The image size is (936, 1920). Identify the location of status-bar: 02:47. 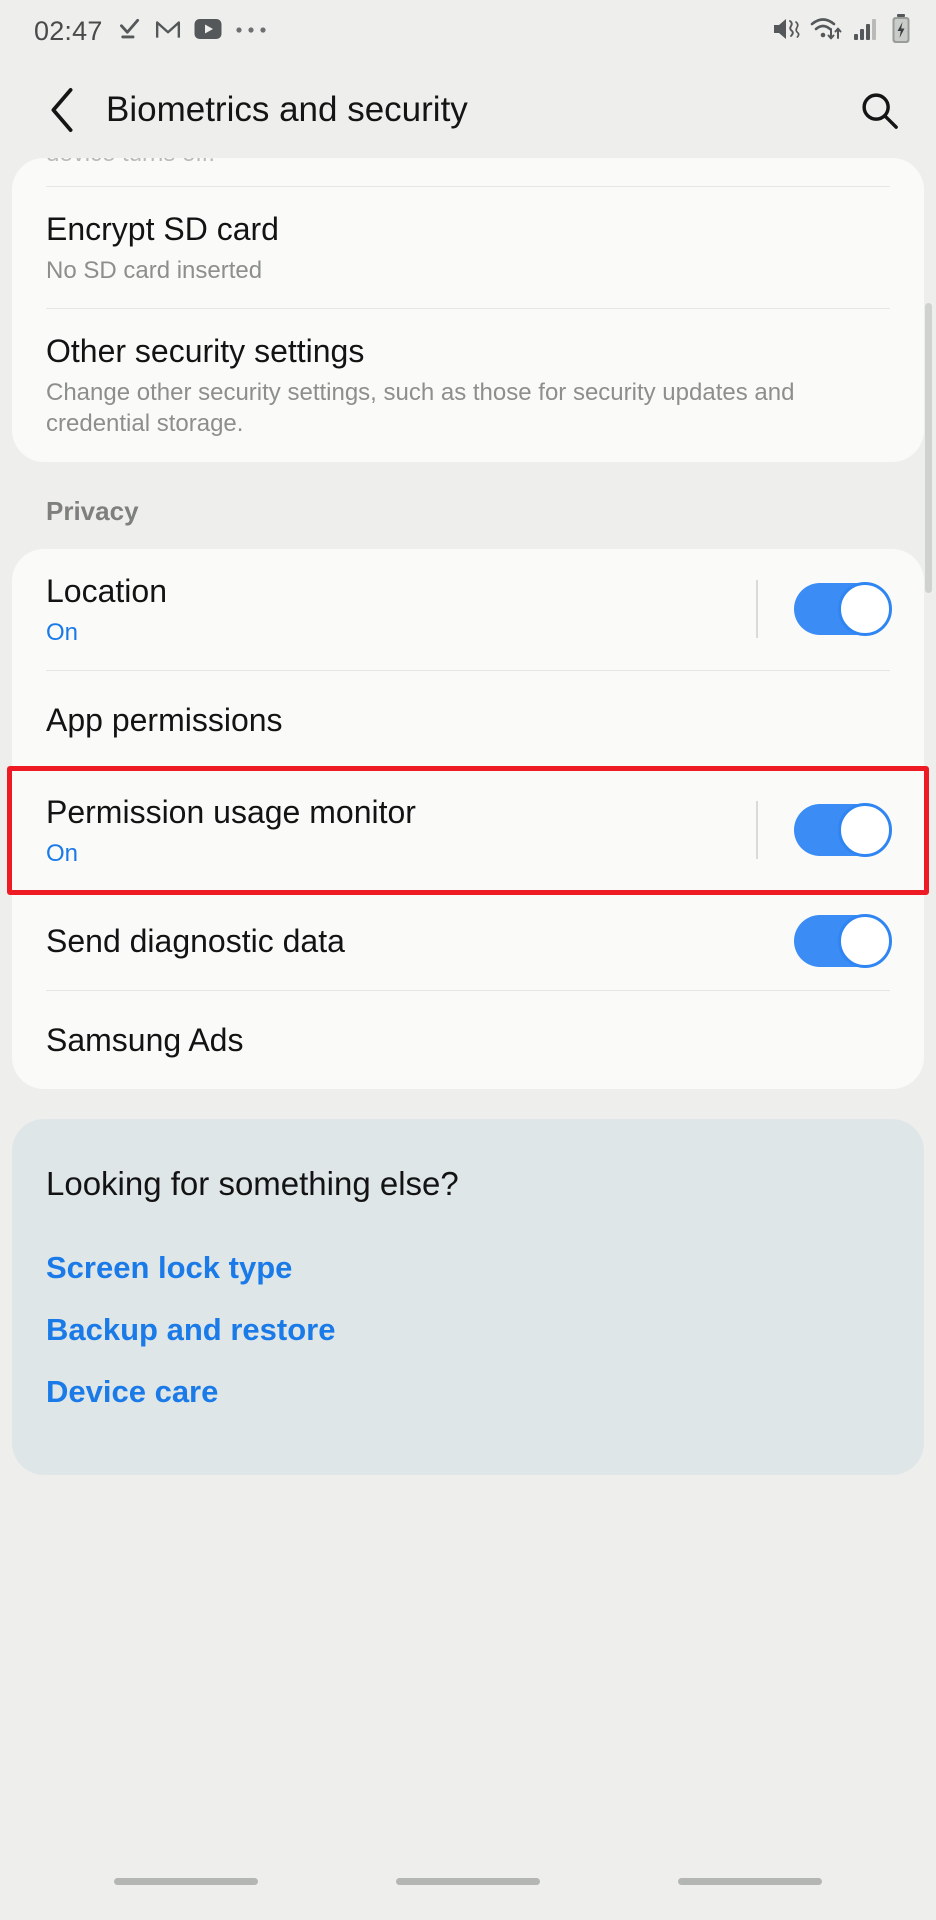
(468, 31).